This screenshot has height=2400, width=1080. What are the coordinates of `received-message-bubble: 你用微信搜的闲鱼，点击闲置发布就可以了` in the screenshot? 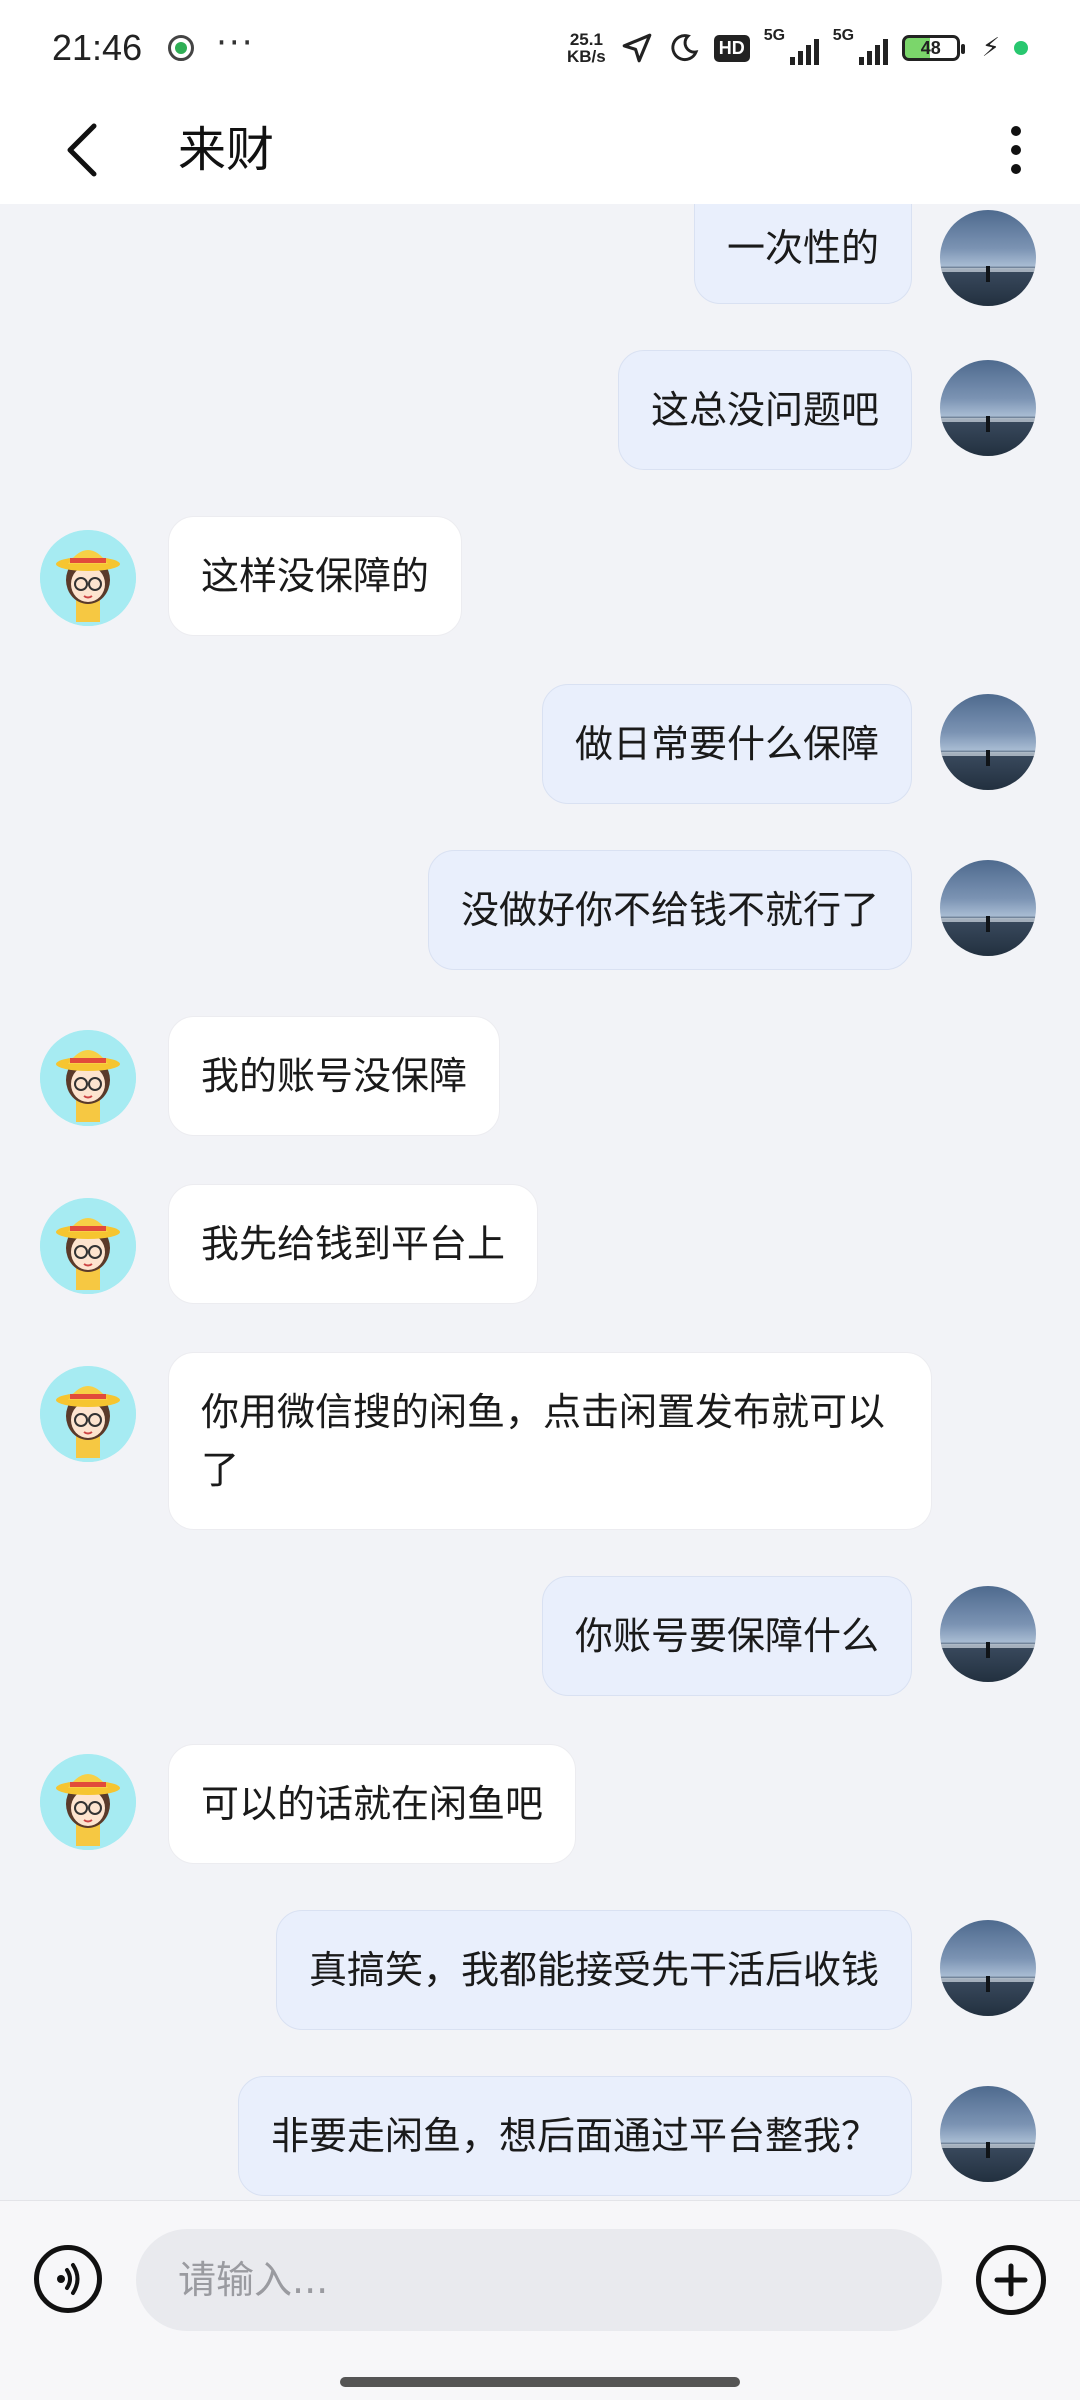 It's located at (550, 1441).